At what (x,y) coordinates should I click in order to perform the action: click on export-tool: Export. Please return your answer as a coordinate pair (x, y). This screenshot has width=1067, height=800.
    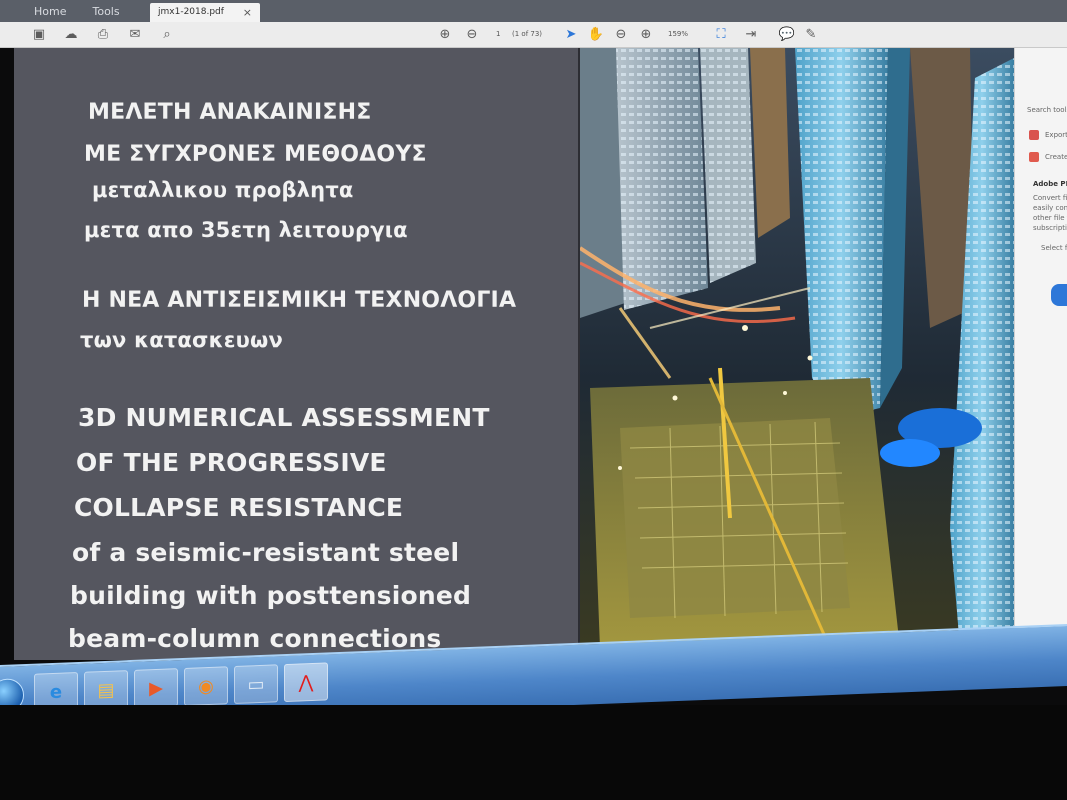
    Looking at the image, I should click on (1056, 135).